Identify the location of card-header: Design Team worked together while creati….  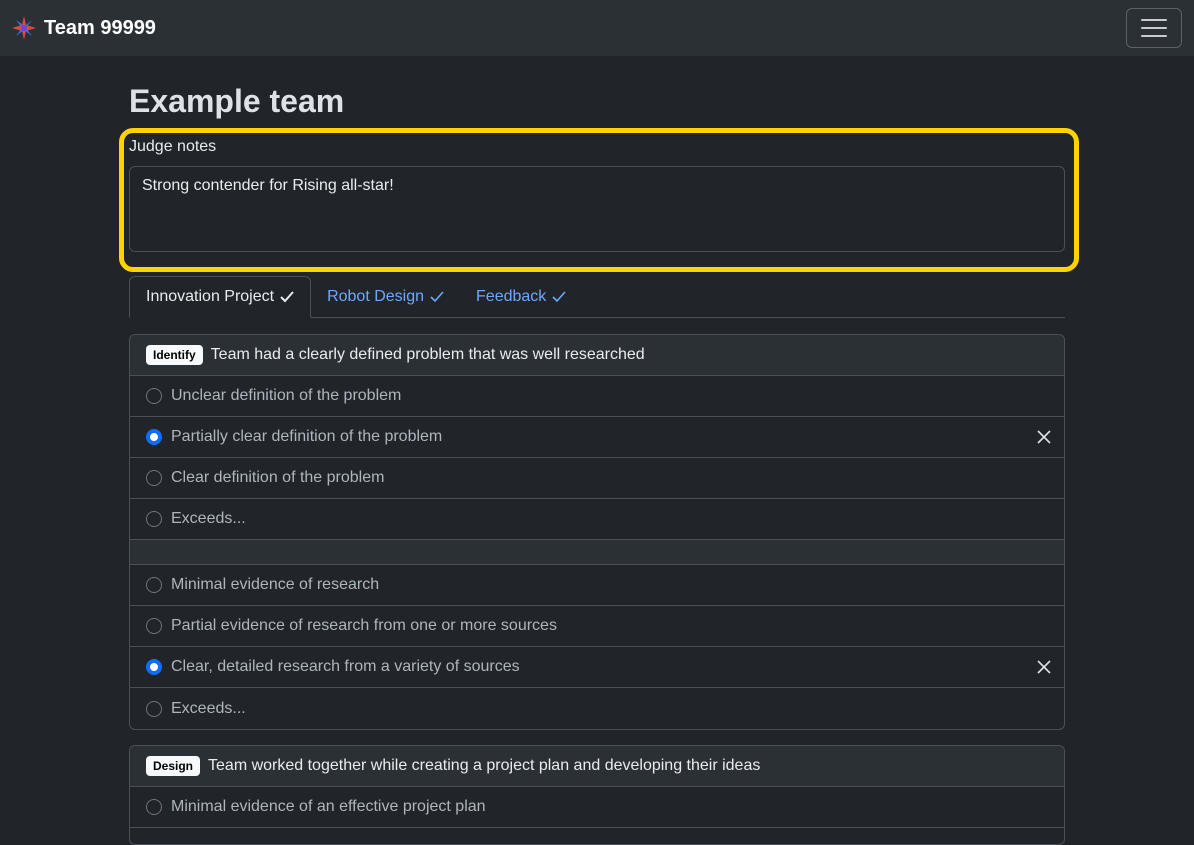
(597, 766).